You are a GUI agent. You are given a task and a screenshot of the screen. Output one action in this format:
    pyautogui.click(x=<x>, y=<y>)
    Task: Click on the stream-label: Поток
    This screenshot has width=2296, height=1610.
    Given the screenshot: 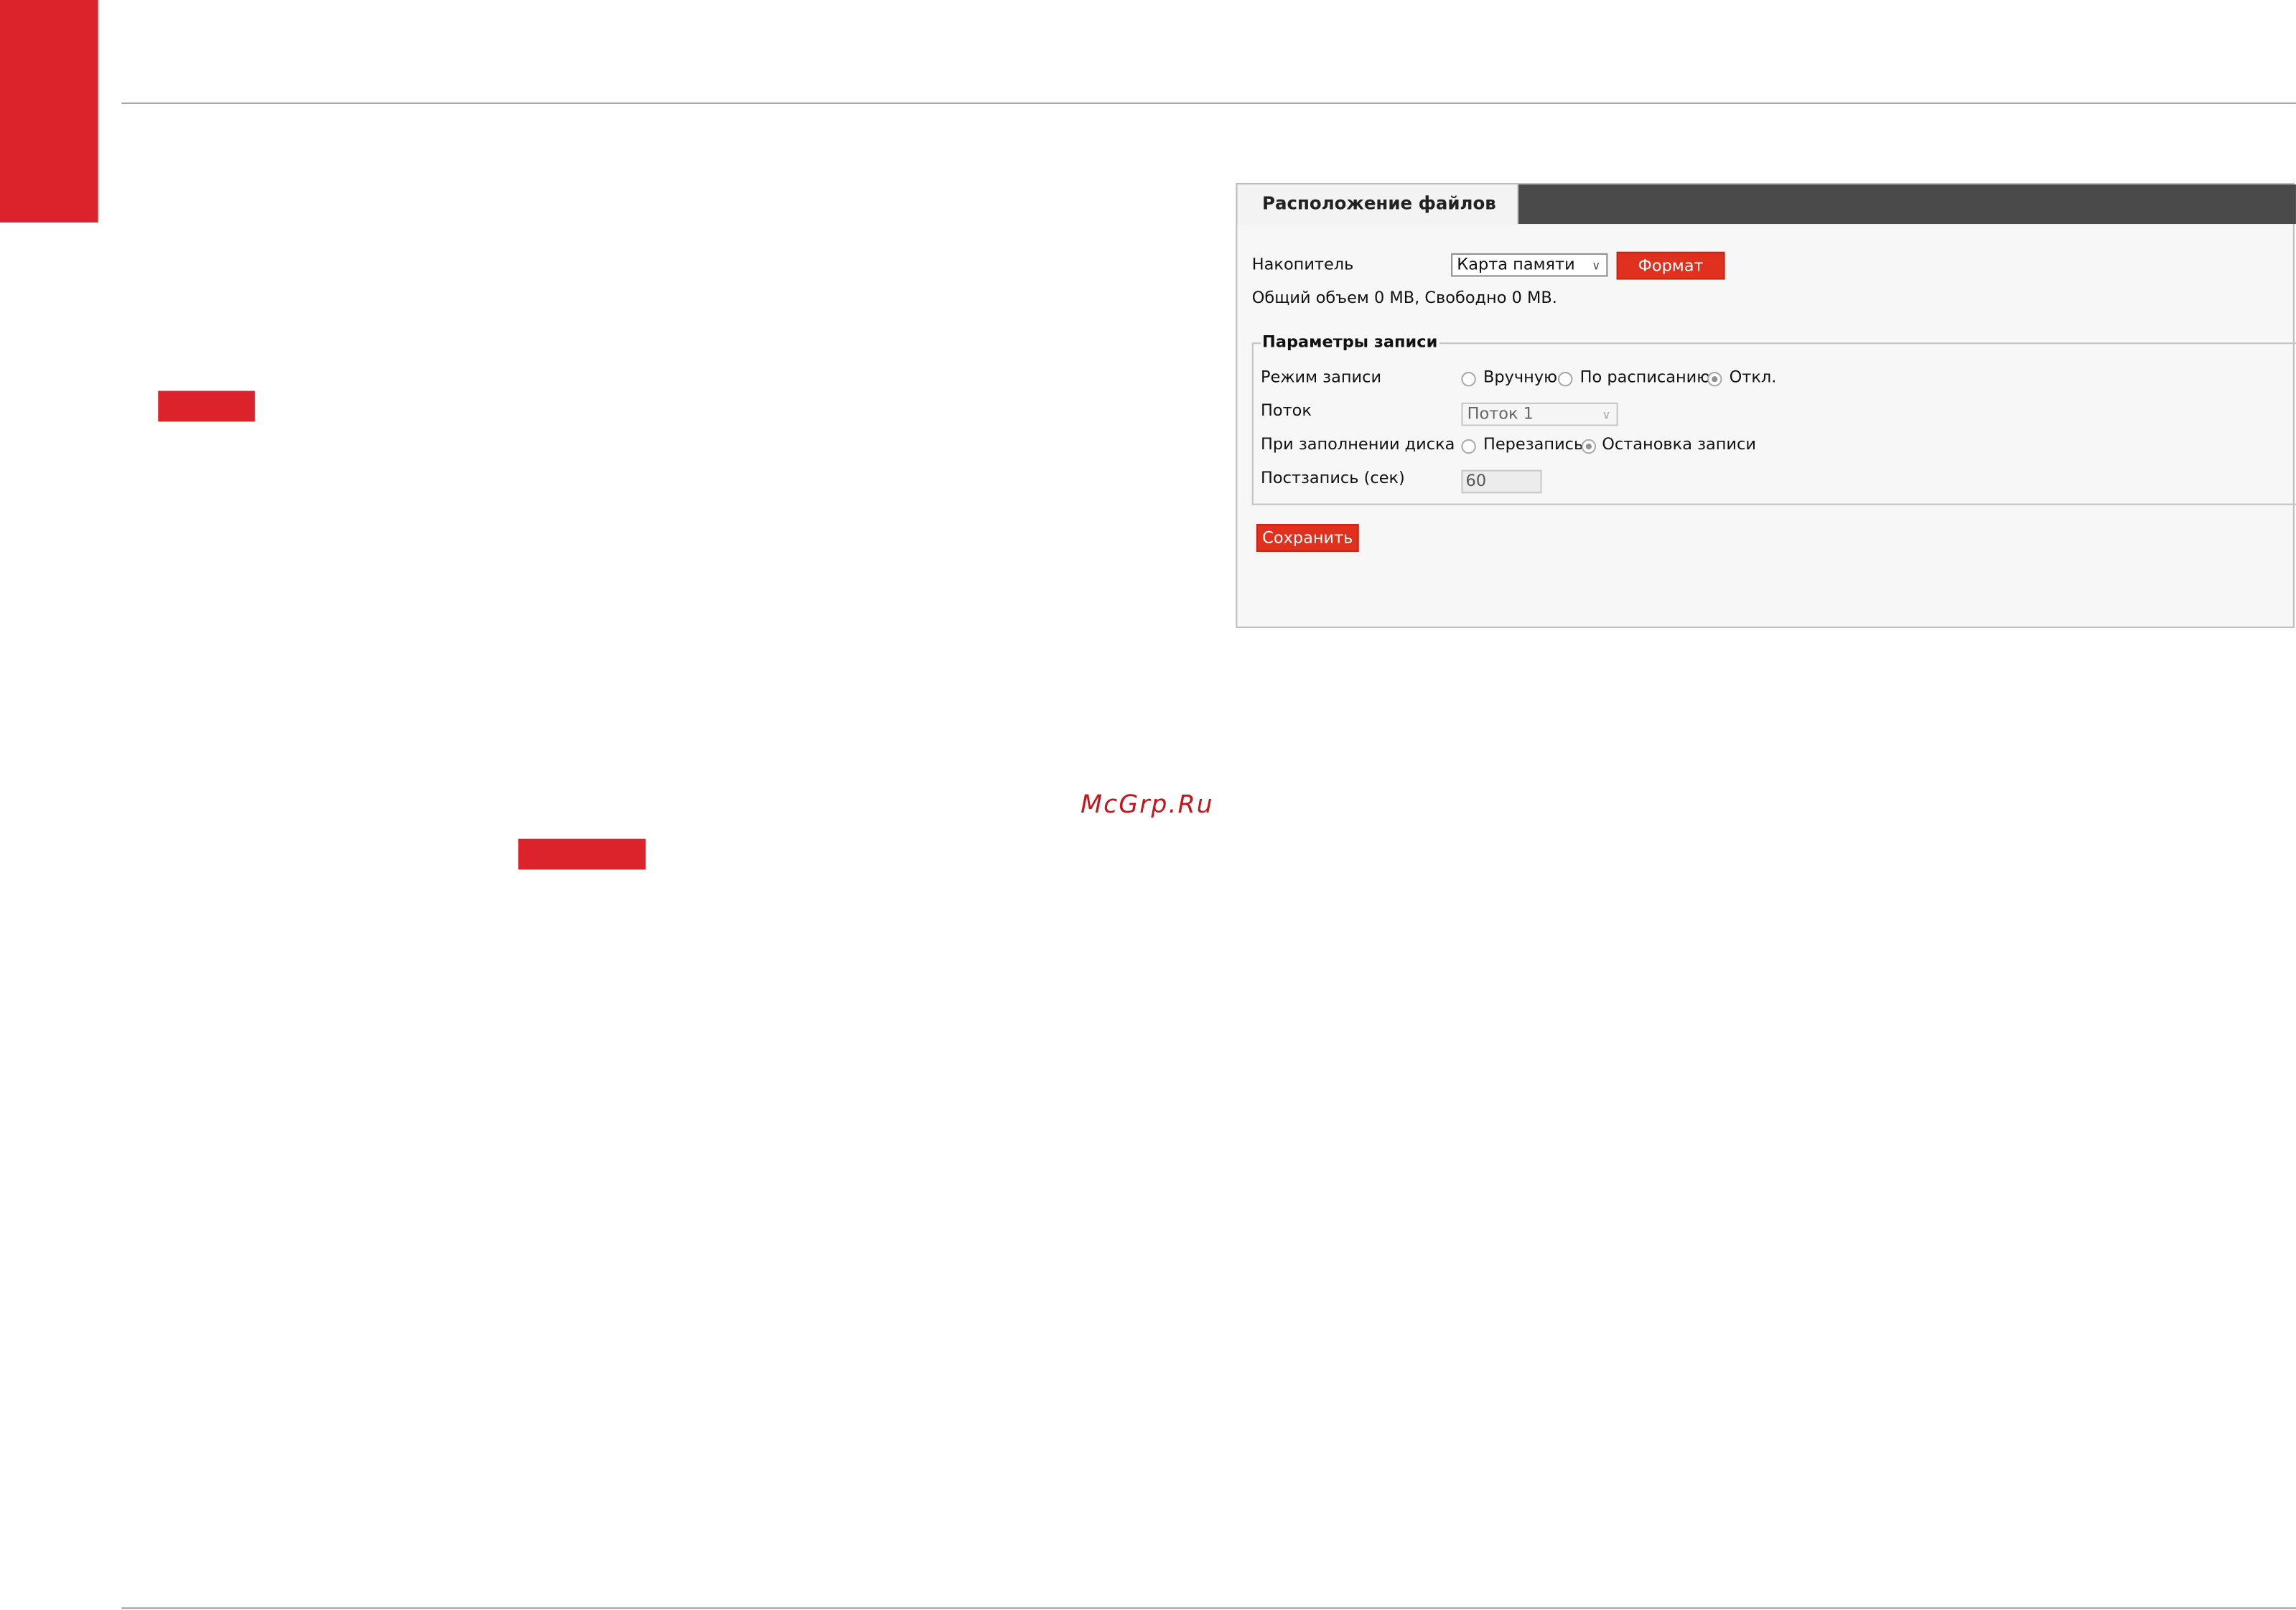 What is the action you would take?
    pyautogui.click(x=1286, y=411)
    